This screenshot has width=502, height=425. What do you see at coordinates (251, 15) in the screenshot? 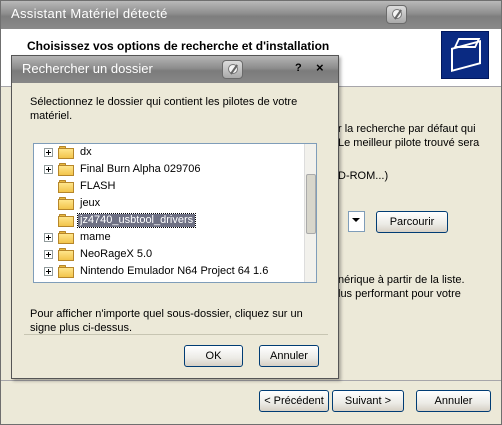
I see `wizard-titlebar: Assistant Matériel détecté` at bounding box center [251, 15].